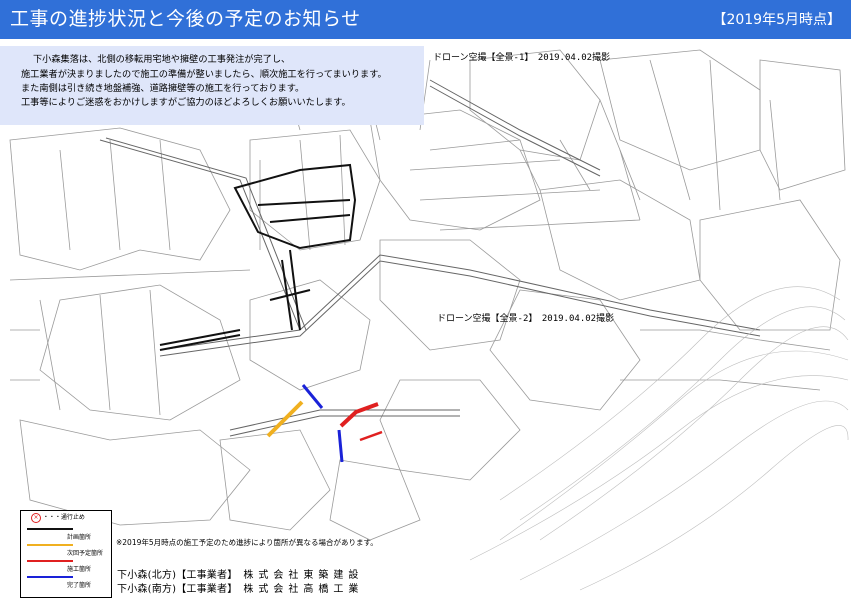 The width and height of the screenshot is (851, 599). I want to click on map-legend: × ・・・通行止め 計画箇所 次回予定箇所 施工箇所 完了箇所, so click(66, 554).